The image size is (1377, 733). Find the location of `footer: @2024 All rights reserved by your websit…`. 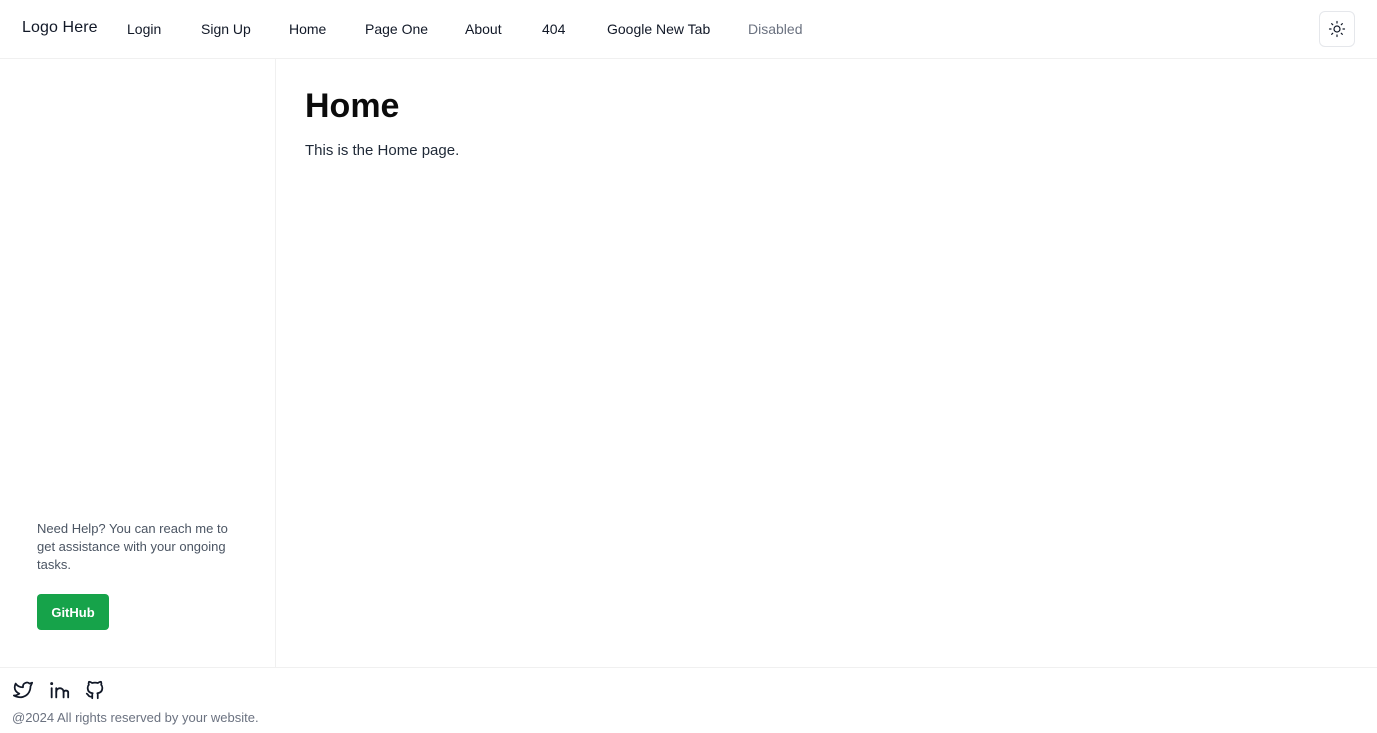

footer: @2024 All rights reserved by your websit… is located at coordinates (688, 700).